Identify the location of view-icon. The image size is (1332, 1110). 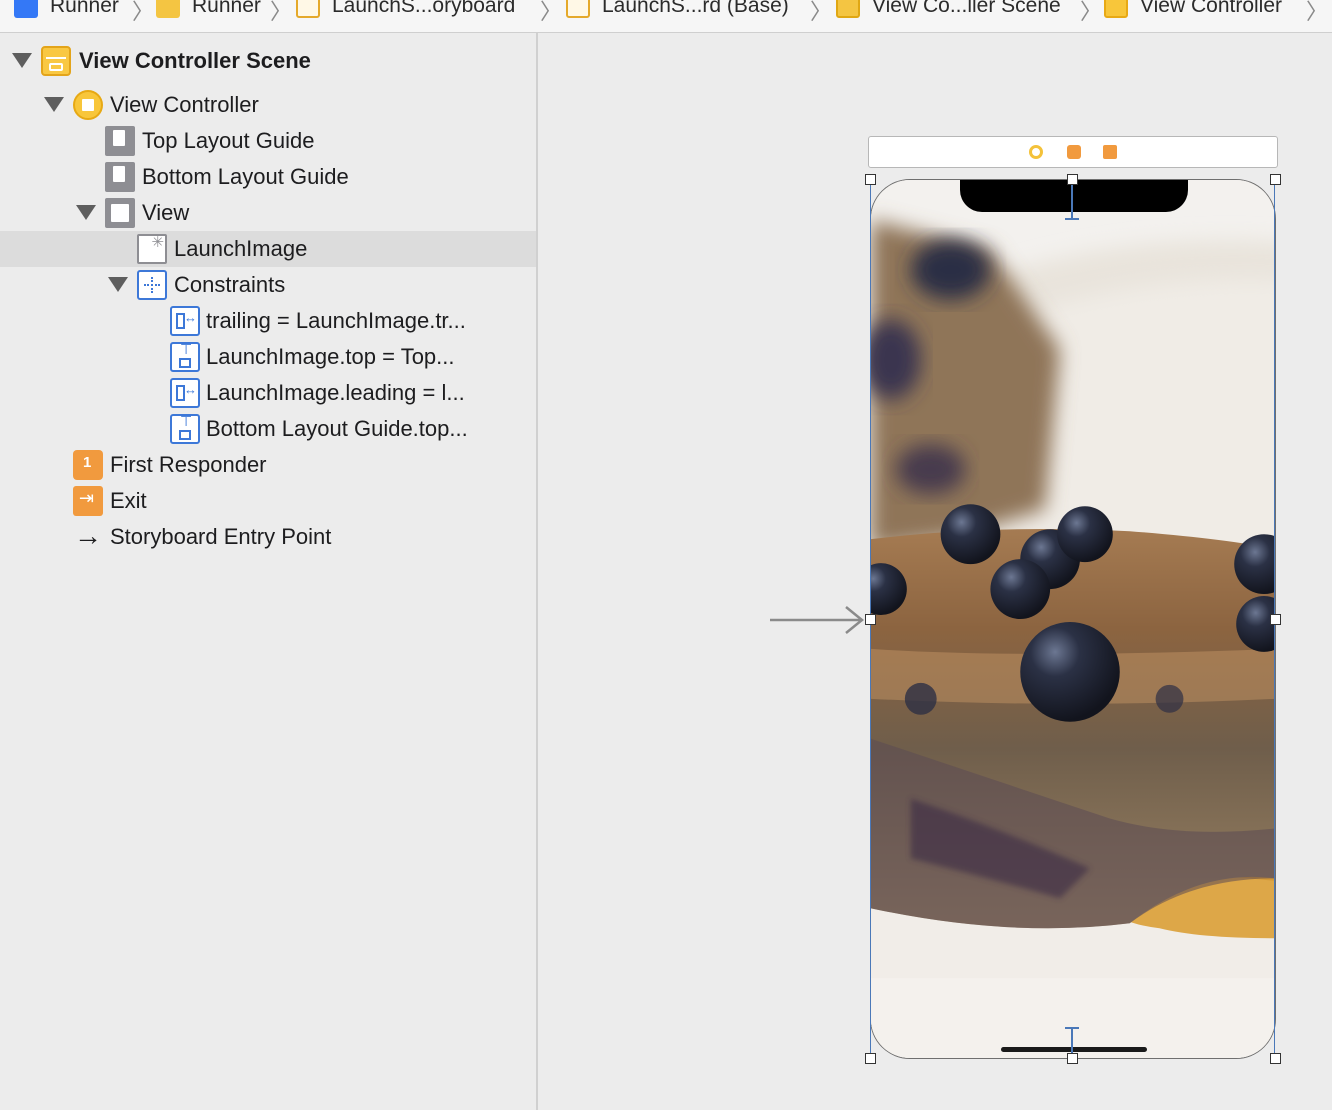
(120, 213).